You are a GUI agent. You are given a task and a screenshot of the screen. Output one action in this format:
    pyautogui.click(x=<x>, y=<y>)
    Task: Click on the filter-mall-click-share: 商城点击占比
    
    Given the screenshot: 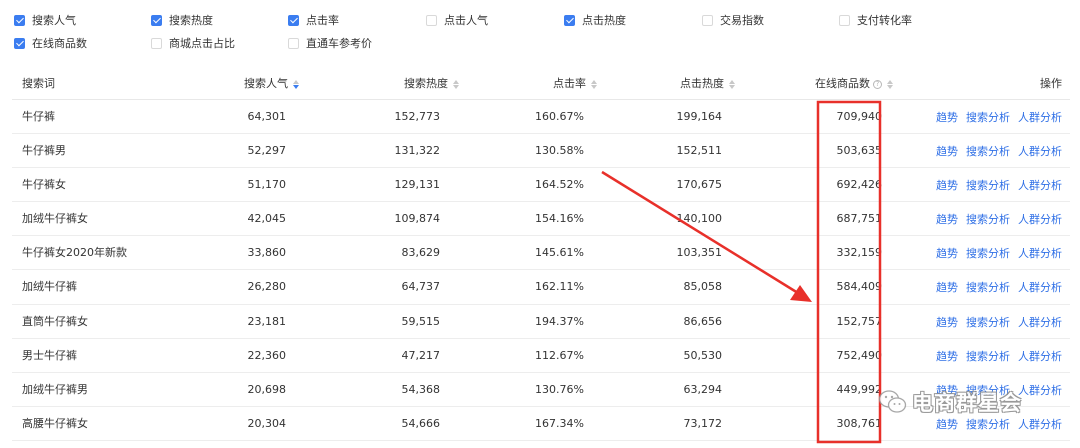 What is the action you would take?
    pyautogui.click(x=193, y=43)
    